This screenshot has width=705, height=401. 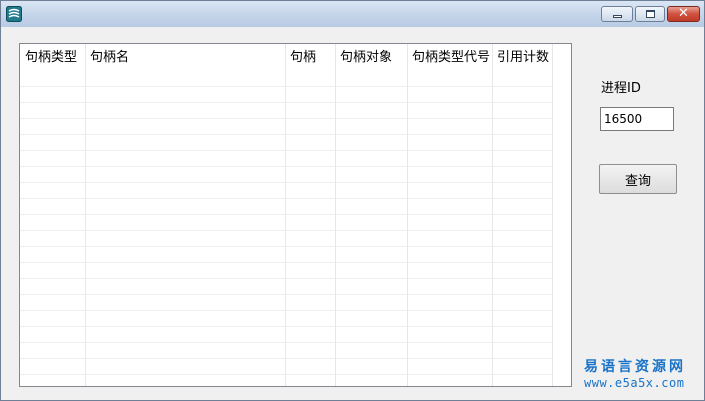 I want to click on maximize-icon, so click(x=650, y=14).